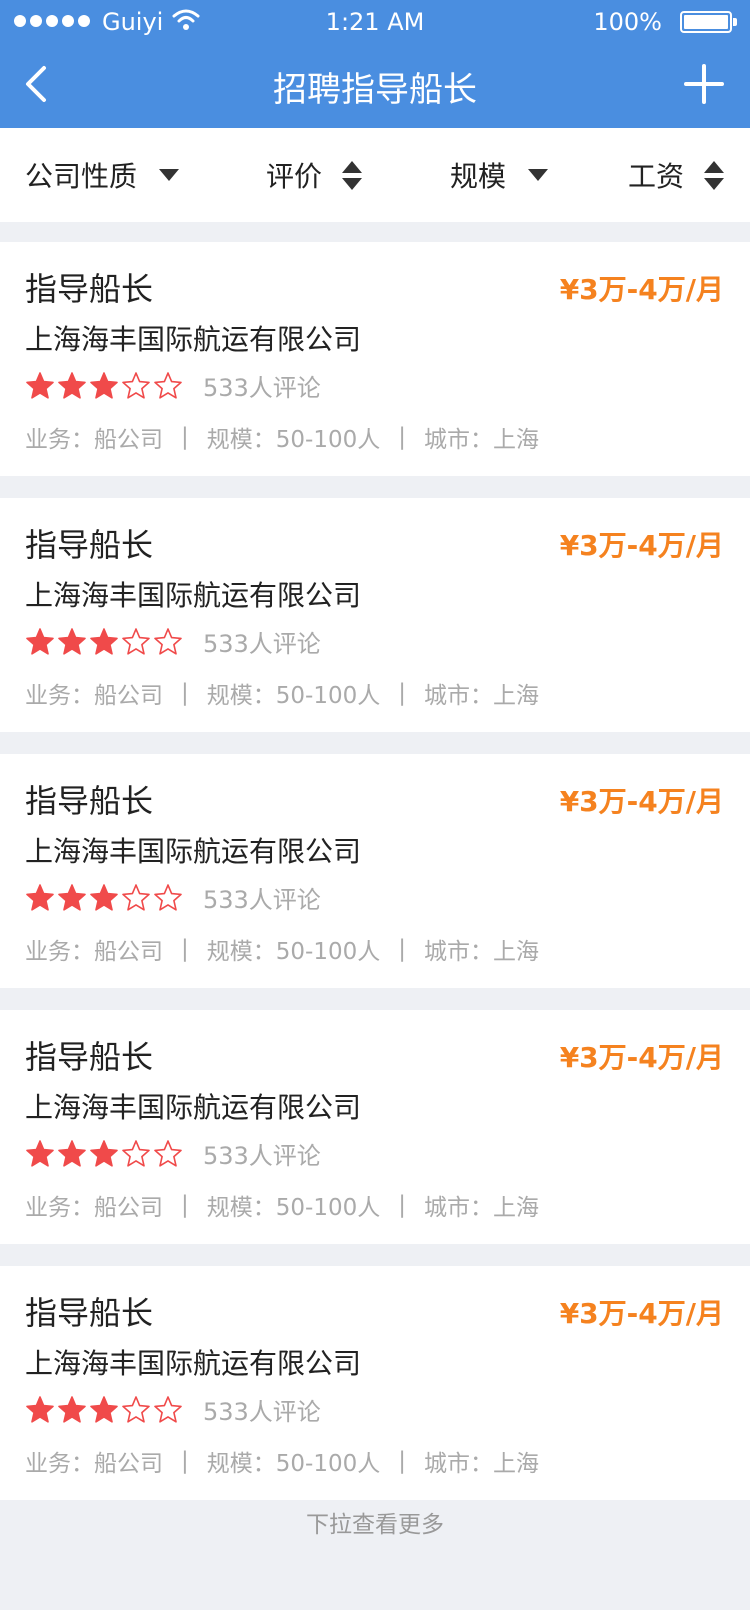 This screenshot has height=1610, width=750. What do you see at coordinates (708, 22) in the screenshot?
I see `battery-icon` at bounding box center [708, 22].